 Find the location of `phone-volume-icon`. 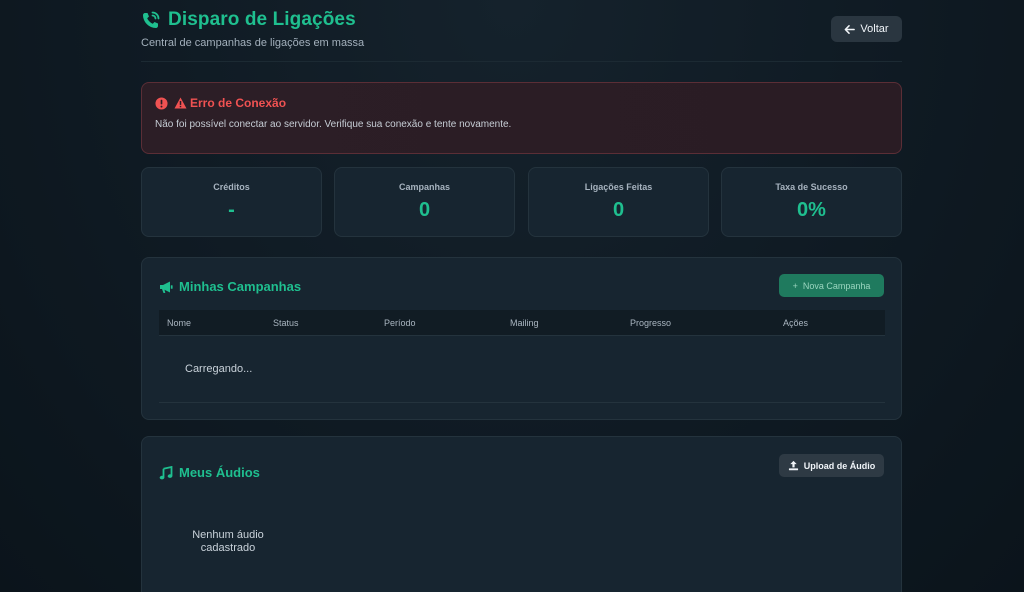

phone-volume-icon is located at coordinates (151, 19).